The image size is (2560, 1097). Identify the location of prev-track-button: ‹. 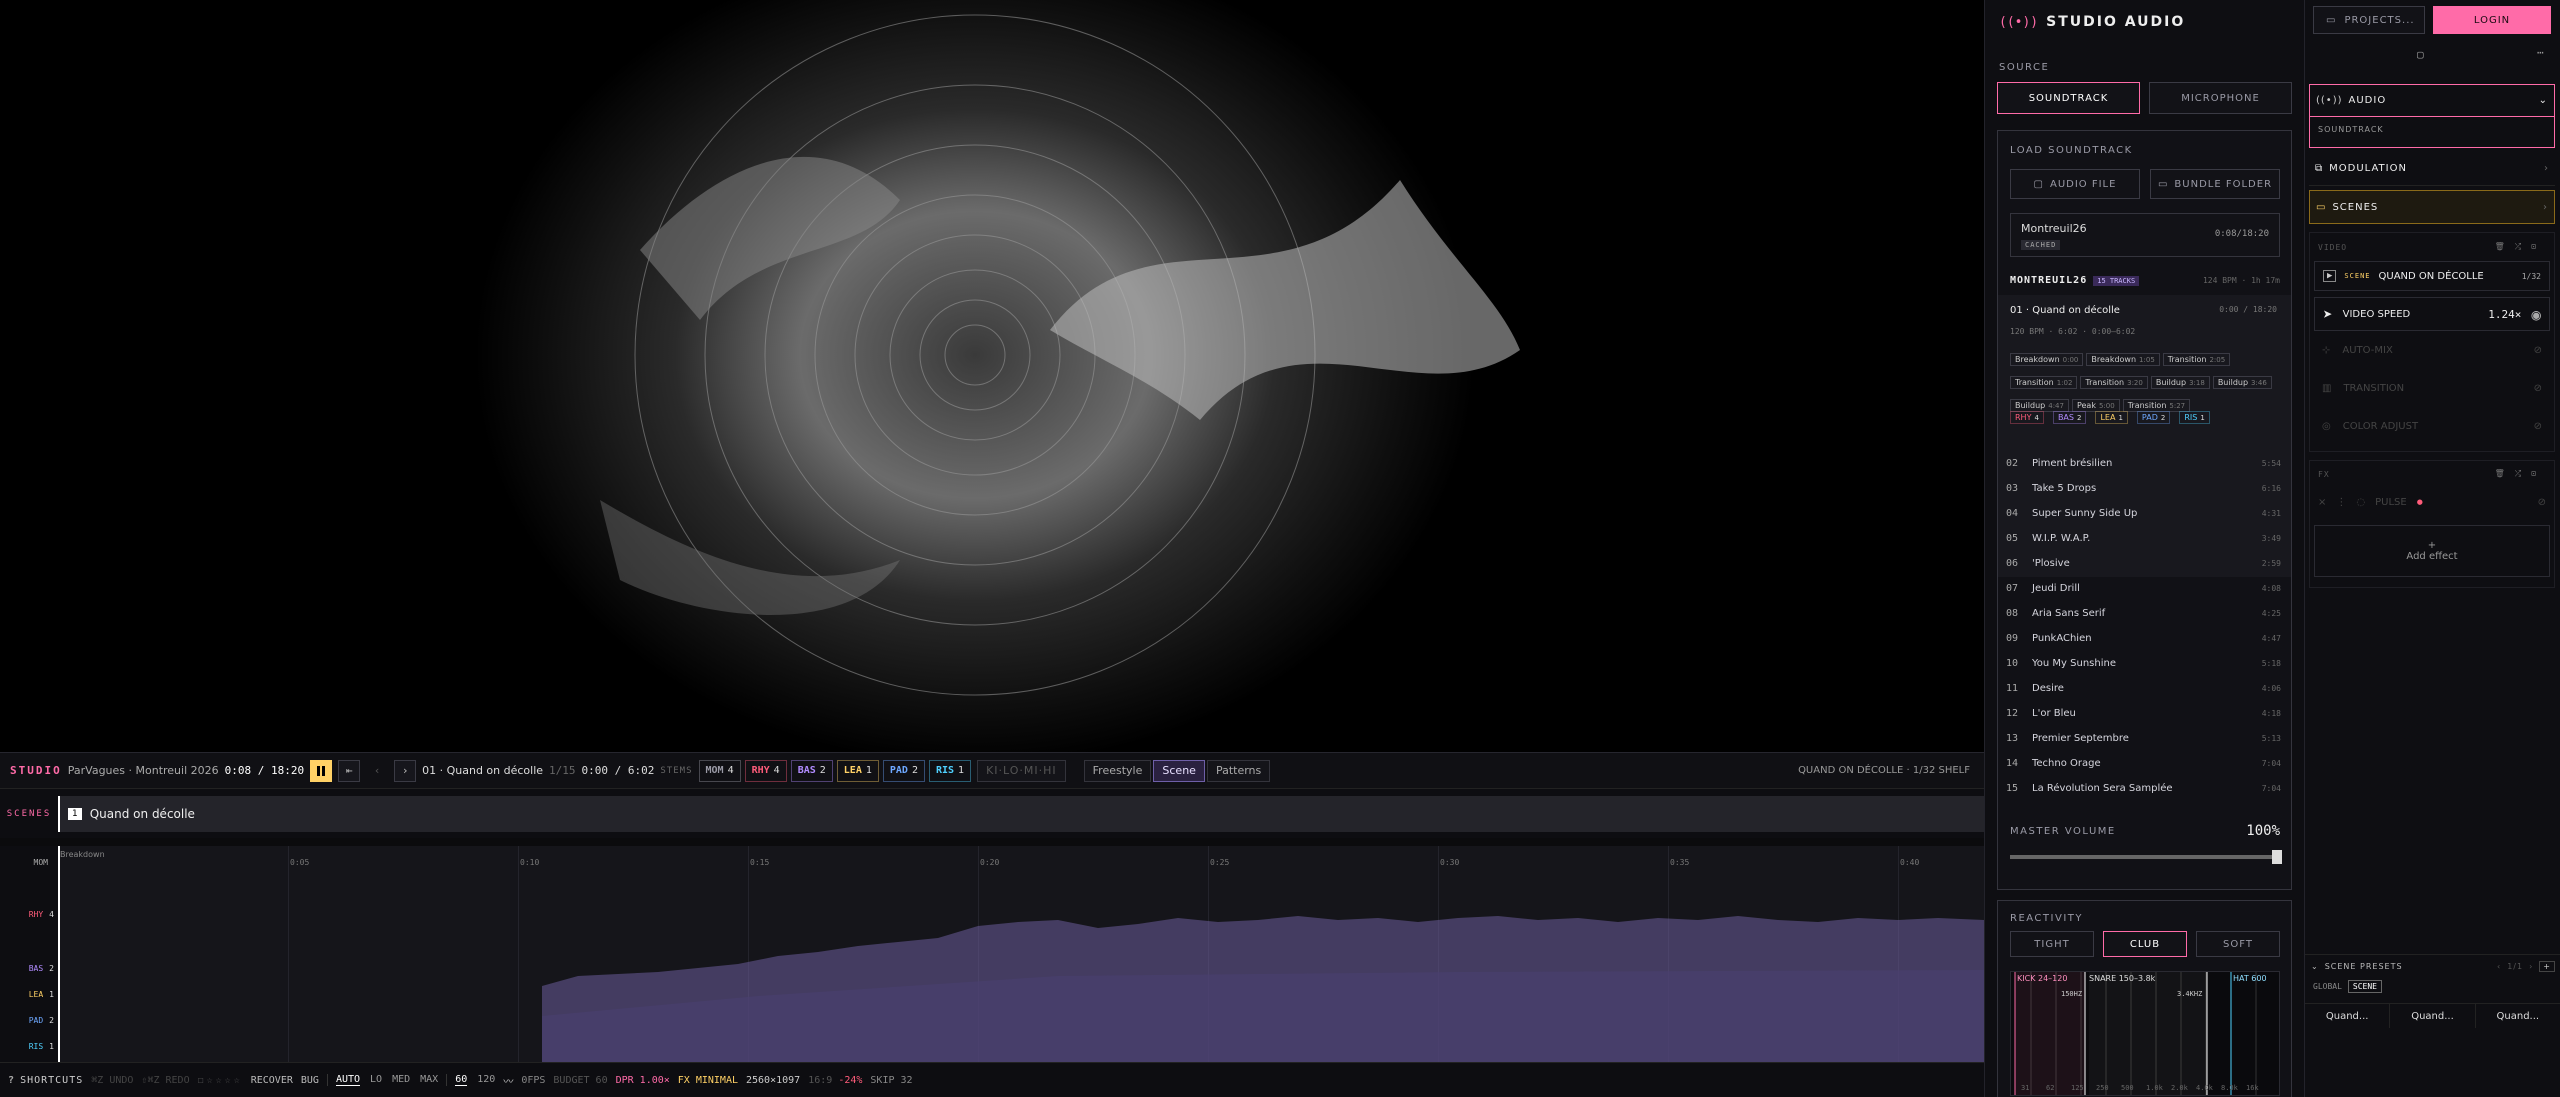
(377, 771).